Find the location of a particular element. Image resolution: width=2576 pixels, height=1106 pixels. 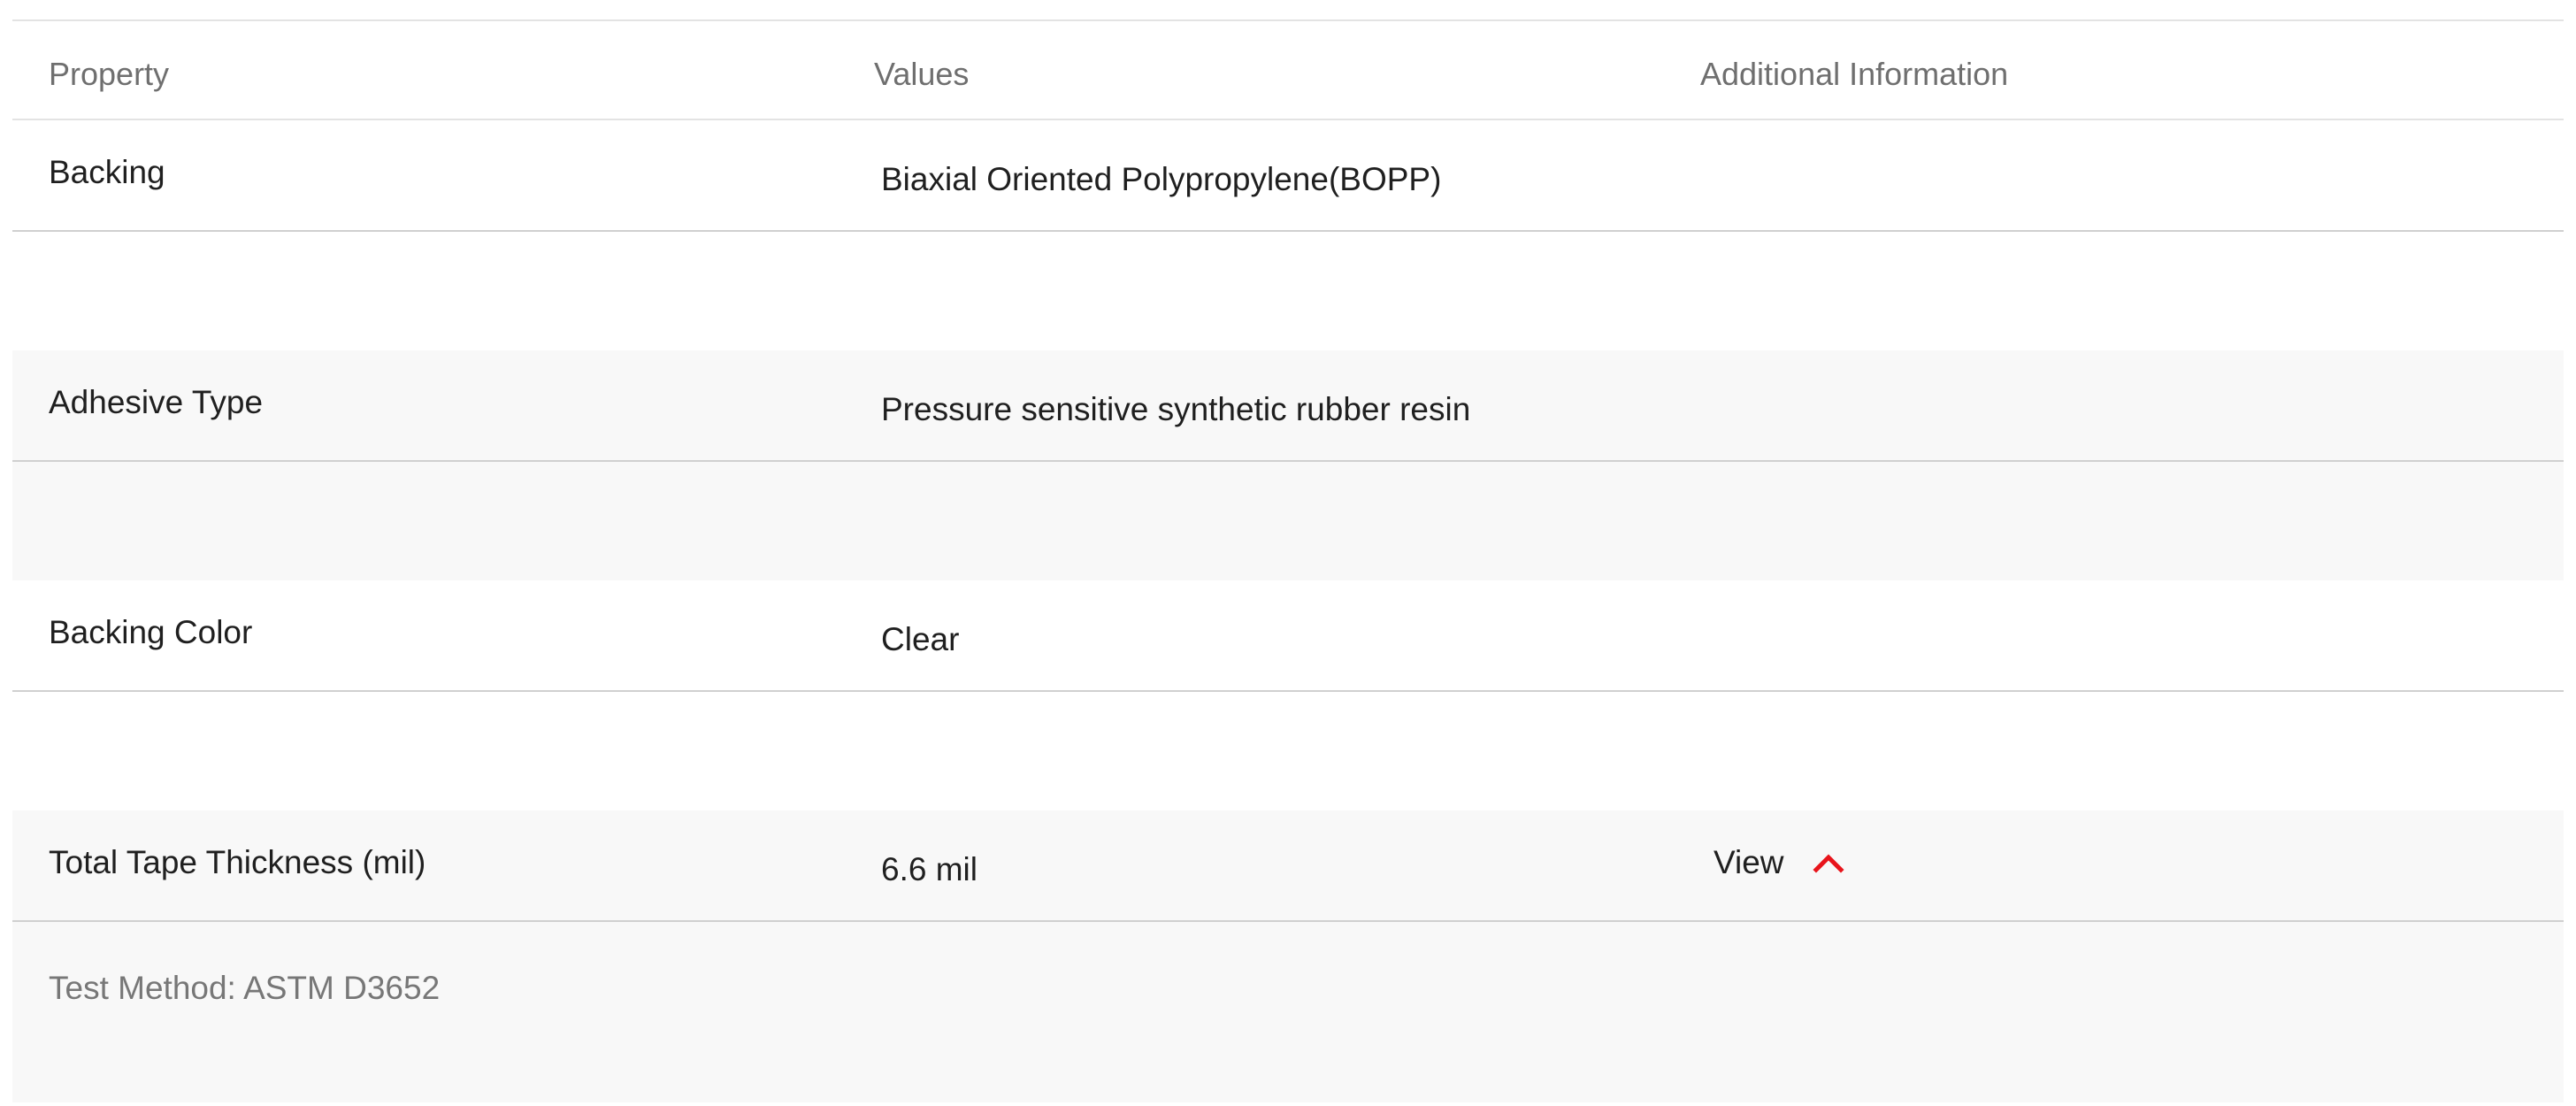

property-label: Backing is located at coordinates (107, 172).